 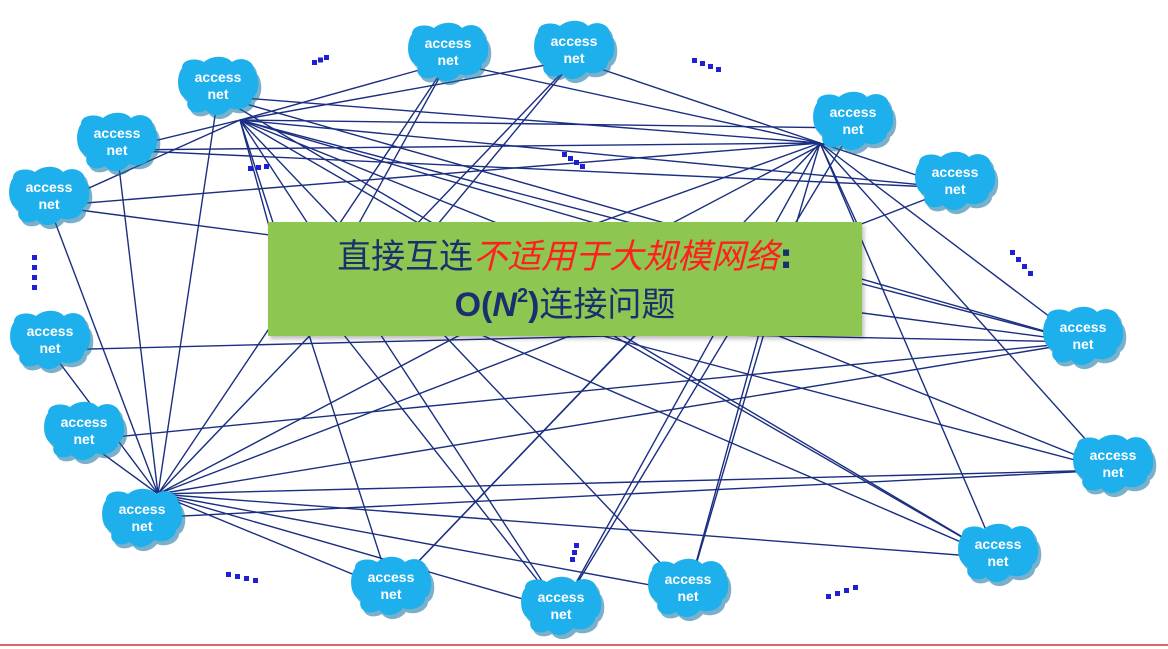 I want to click on callout-line-1: 直接互连不适用于大规模网络:, so click(x=565, y=257).